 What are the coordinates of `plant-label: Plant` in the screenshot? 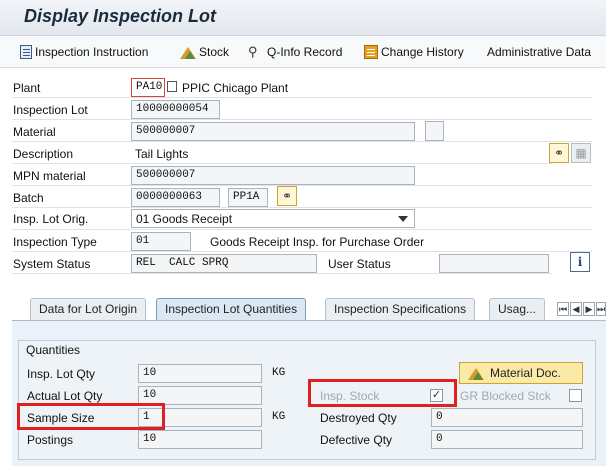 It's located at (27, 88).